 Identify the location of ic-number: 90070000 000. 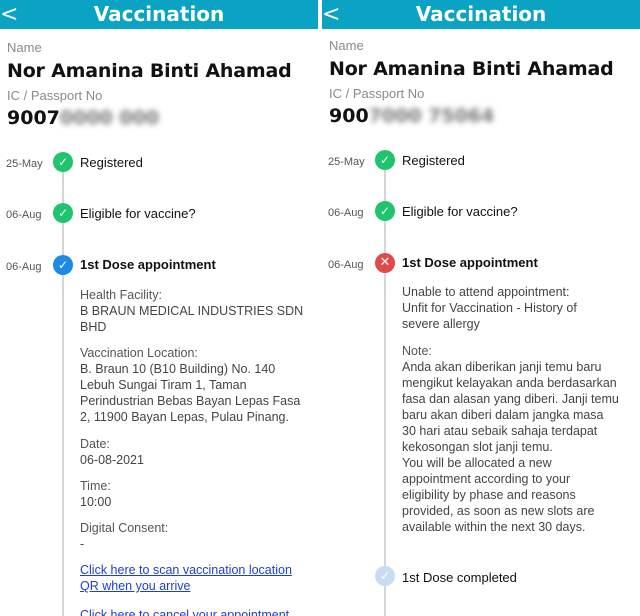
(83, 118).